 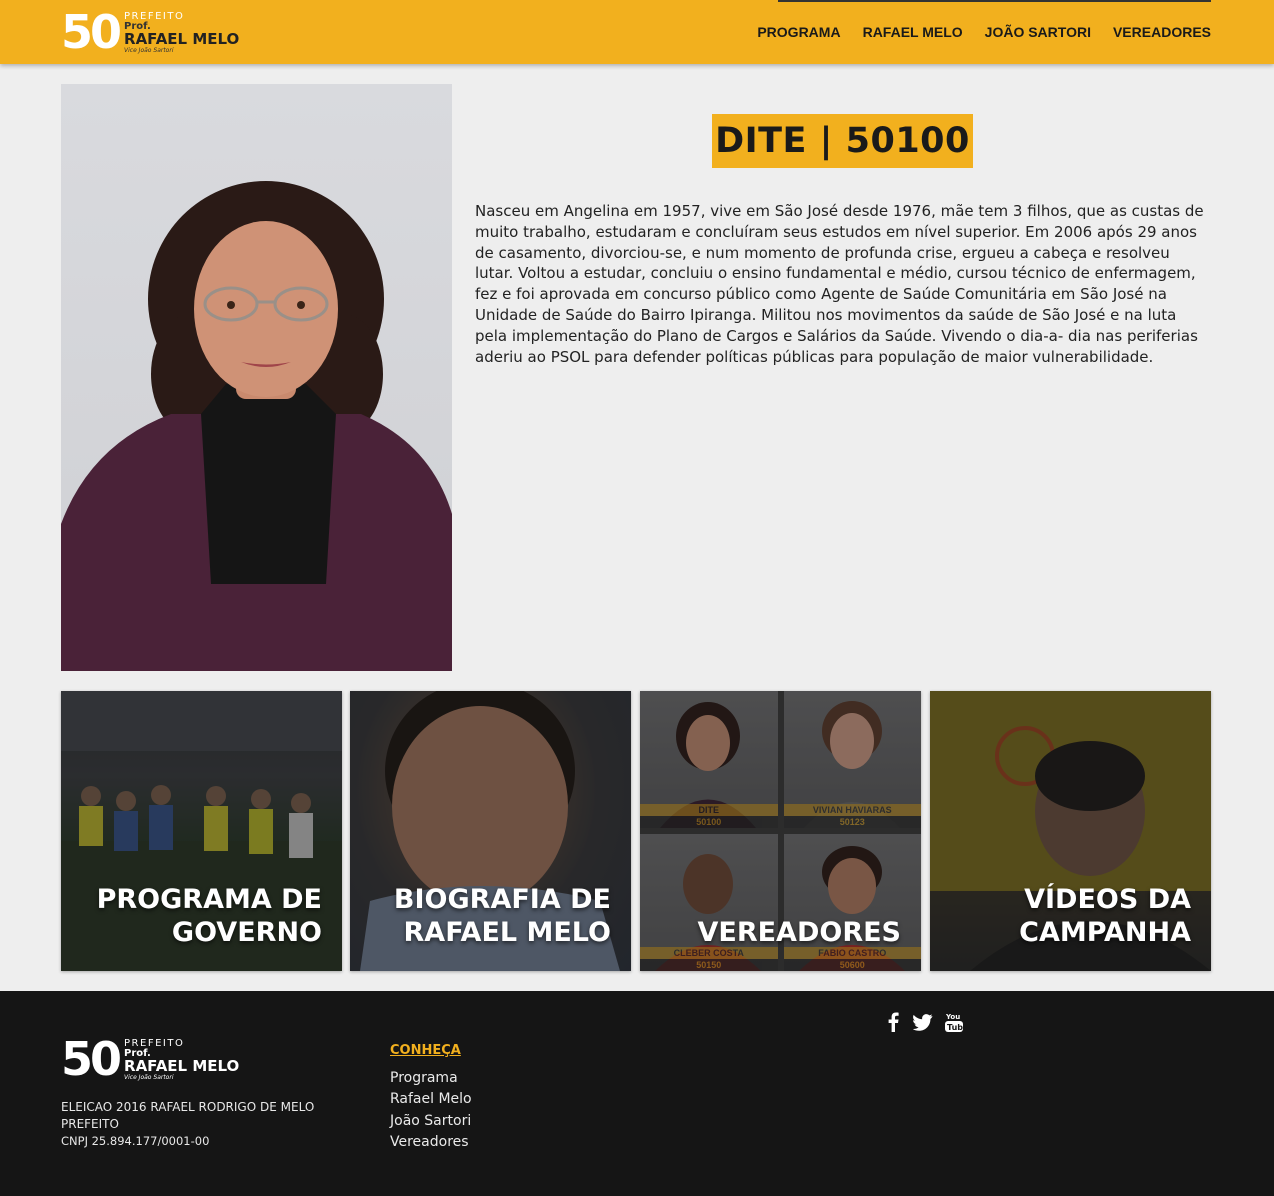 What do you see at coordinates (922, 1024) in the screenshot?
I see `twitter-icon` at bounding box center [922, 1024].